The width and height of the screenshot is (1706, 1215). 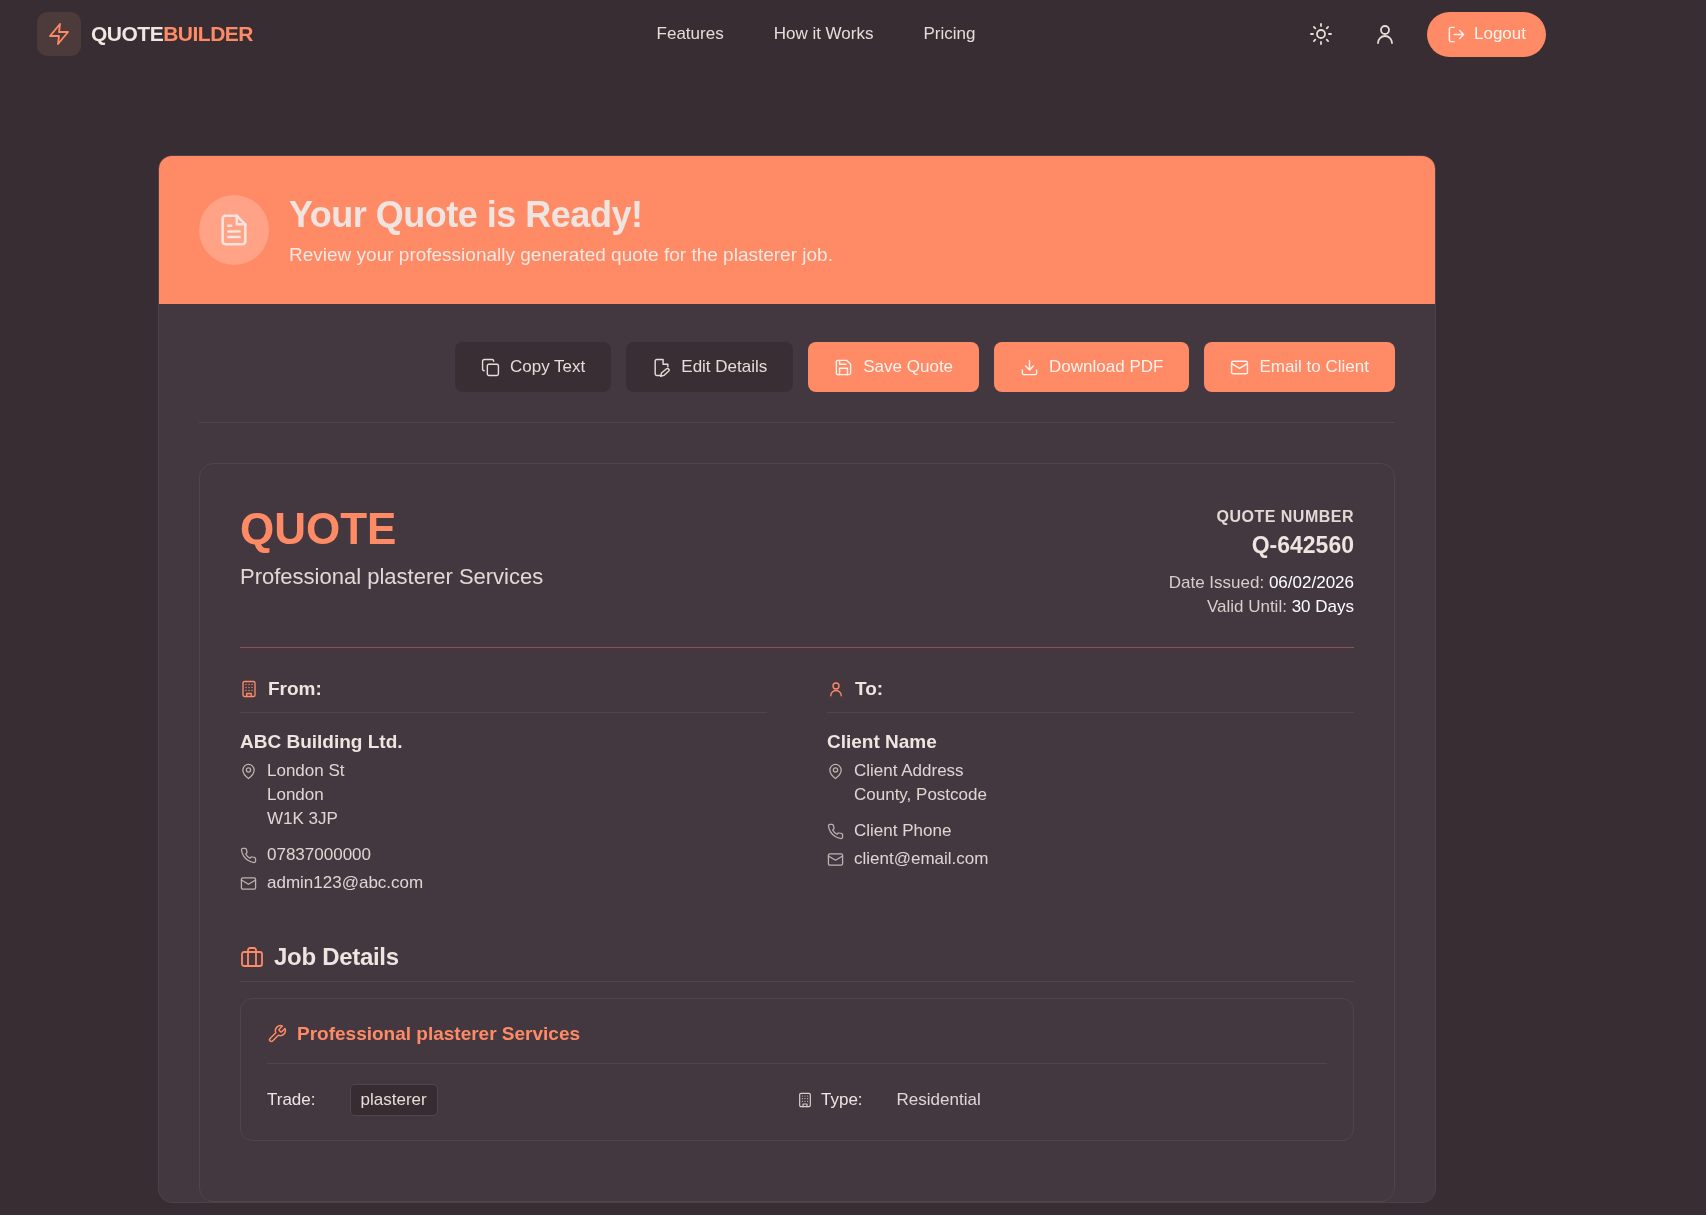 I want to click on theme-toggle, so click(x=1321, y=34).